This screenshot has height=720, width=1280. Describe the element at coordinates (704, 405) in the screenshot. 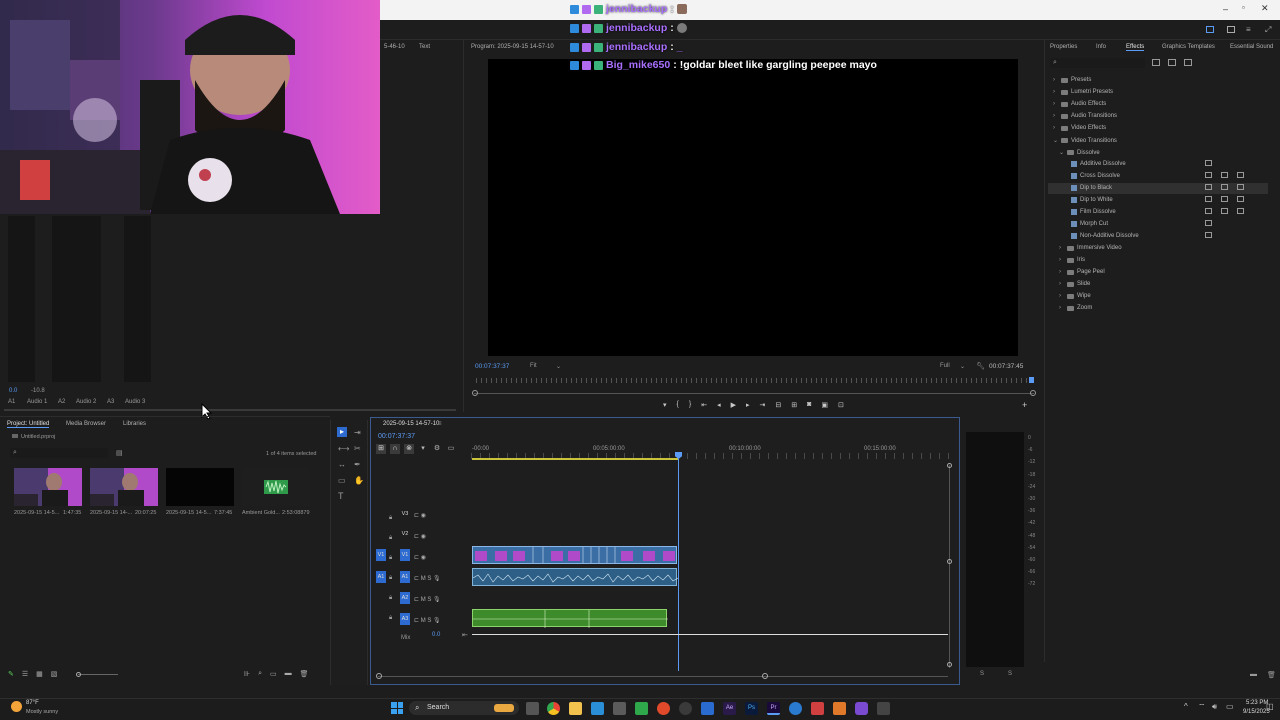

I see `go-to-in-icon: ⇤` at that location.